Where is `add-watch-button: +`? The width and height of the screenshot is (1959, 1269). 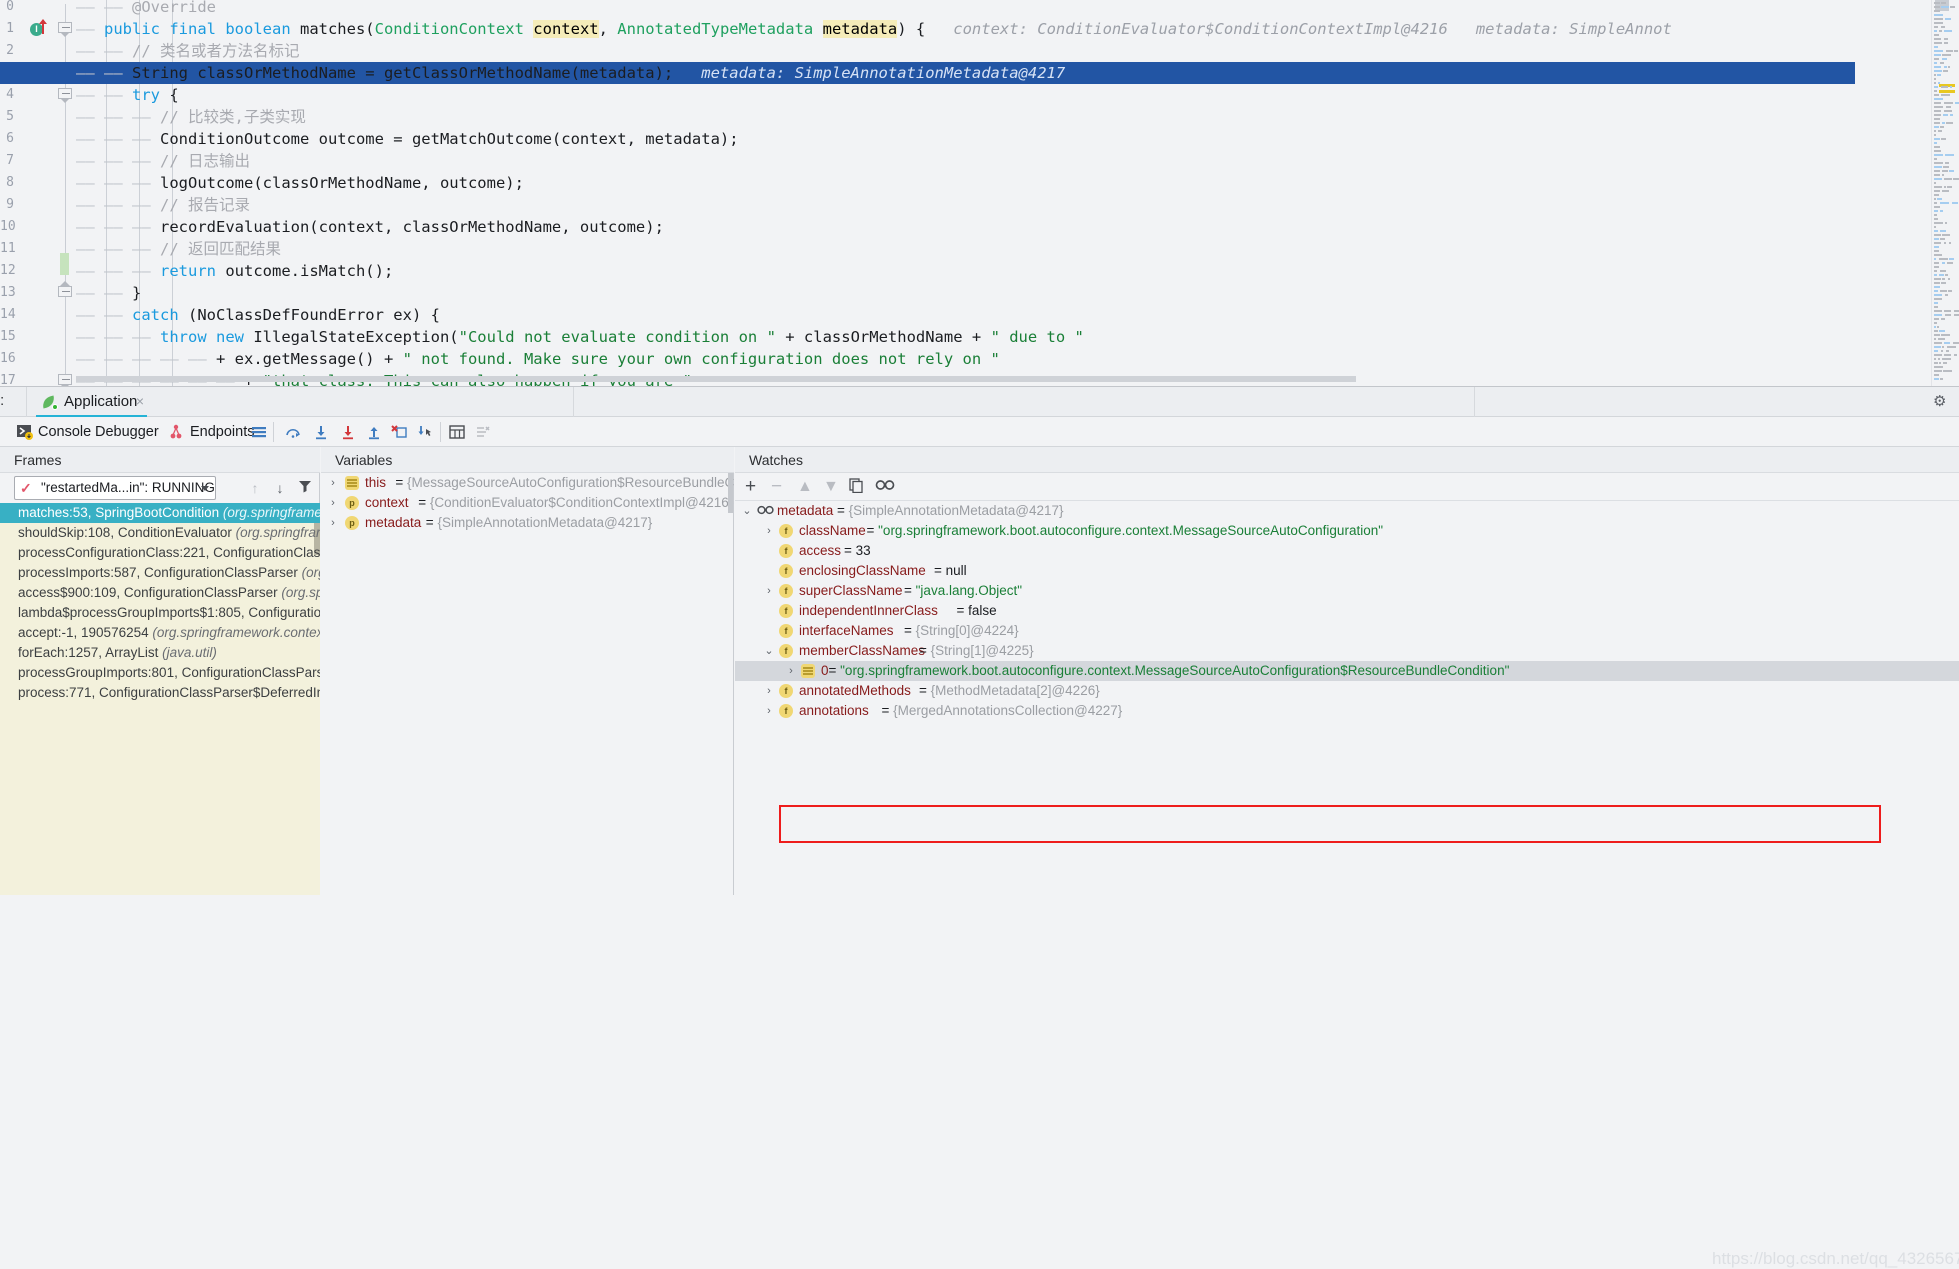
add-watch-button: + is located at coordinates (750, 486).